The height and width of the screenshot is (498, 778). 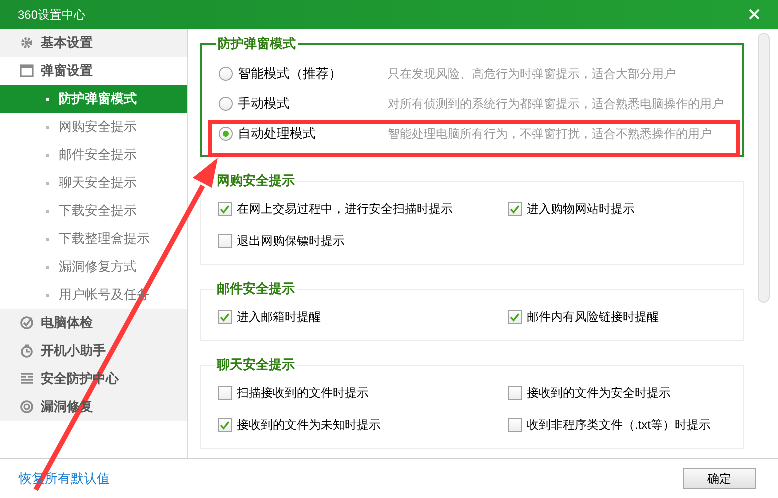 I want to click on sidebar-subitem: 防护弹窗模式, so click(x=93, y=99).